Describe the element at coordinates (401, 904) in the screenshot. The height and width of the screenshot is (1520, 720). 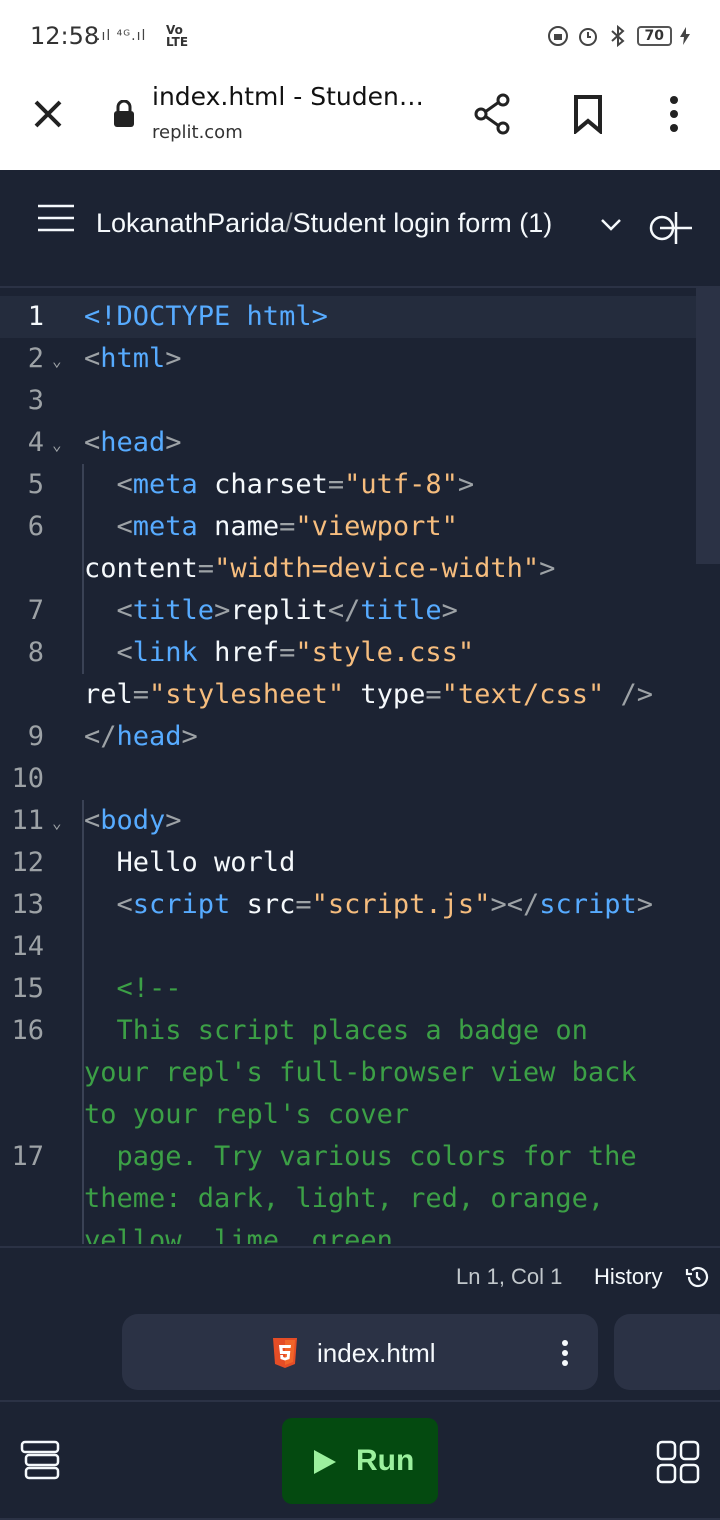
I see `code-token: "script.js"` at that location.